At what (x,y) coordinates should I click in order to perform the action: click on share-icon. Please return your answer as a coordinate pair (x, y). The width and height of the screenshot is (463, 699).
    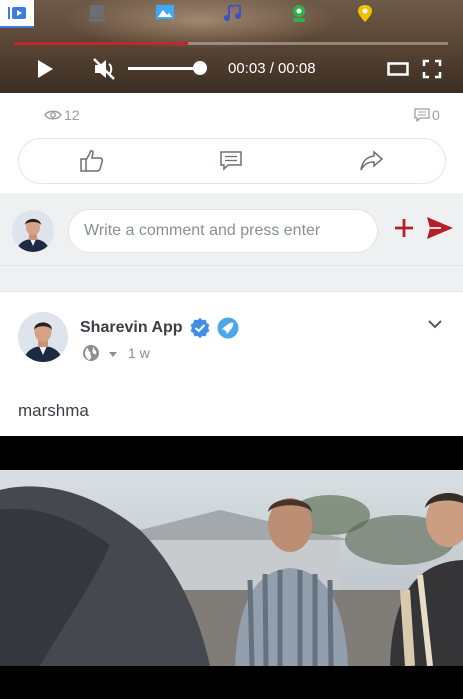
    Looking at the image, I should click on (372, 160).